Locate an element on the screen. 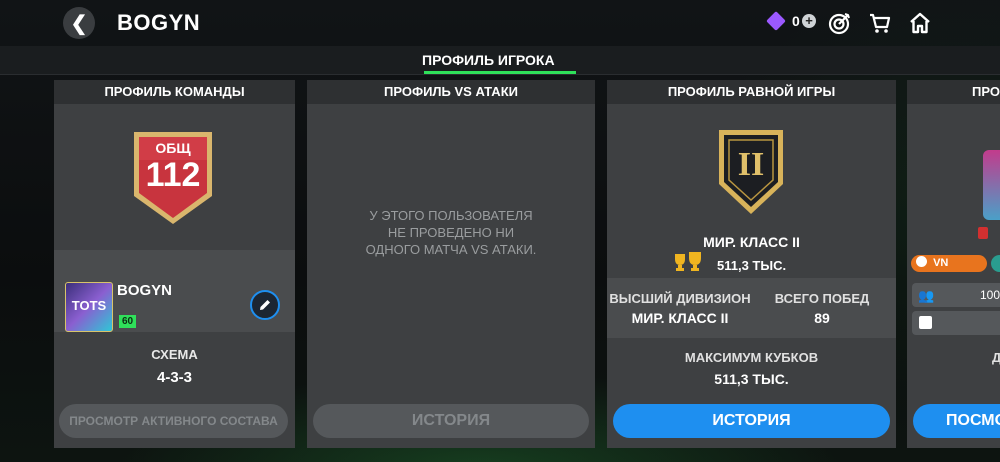  club-badge is located at coordinates (991, 185).